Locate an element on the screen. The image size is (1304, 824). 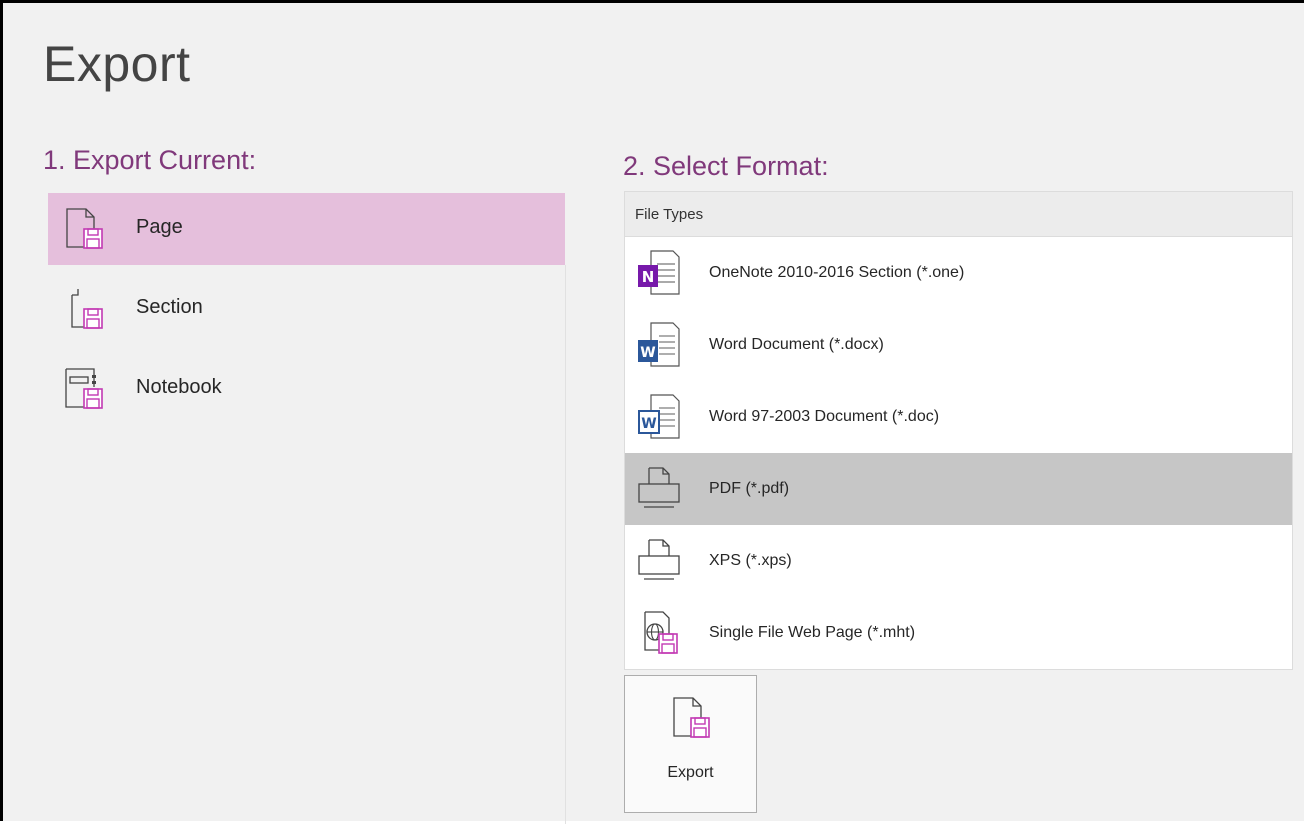
onenote-file-icon: N is located at coordinates (659, 272).